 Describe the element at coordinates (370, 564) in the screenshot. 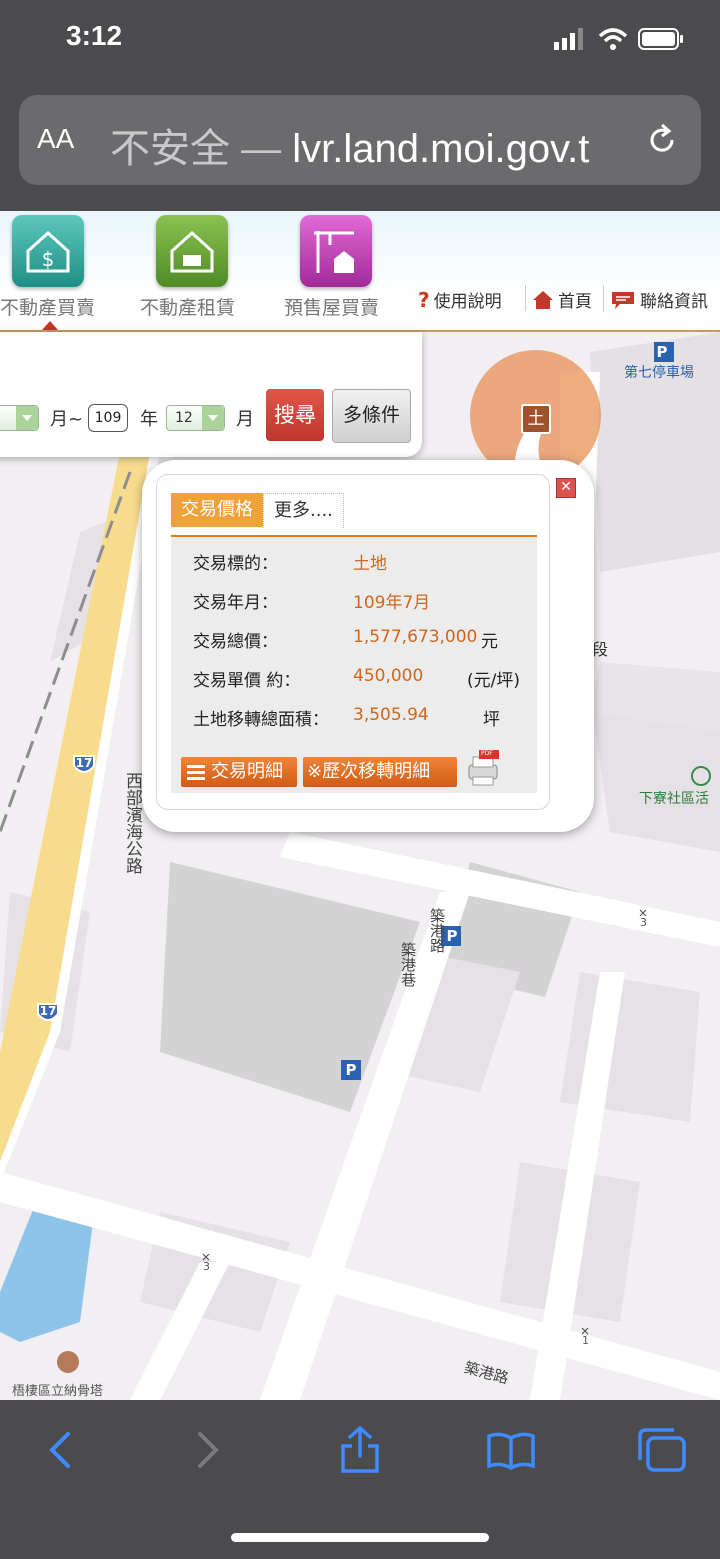

I see `field-value: 土地` at that location.